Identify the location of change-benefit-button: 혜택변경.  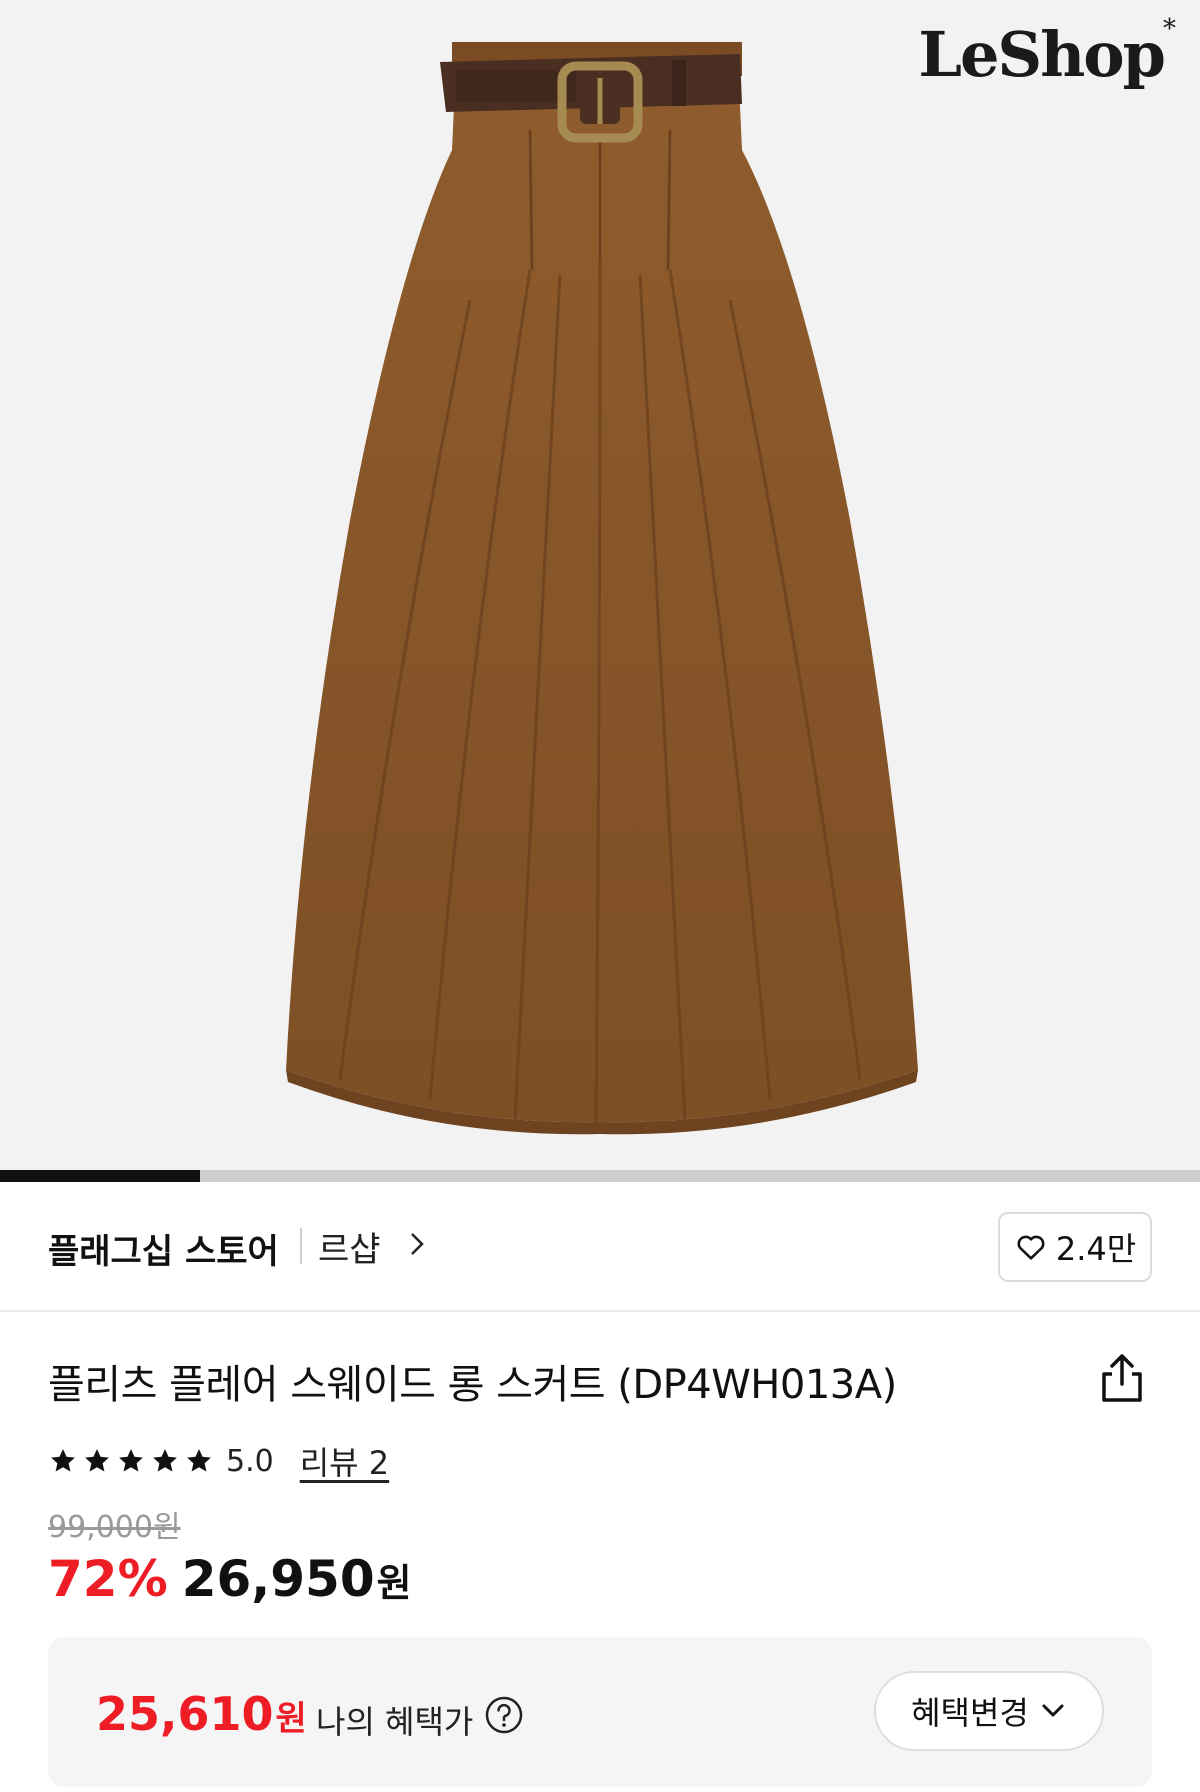
(989, 1711).